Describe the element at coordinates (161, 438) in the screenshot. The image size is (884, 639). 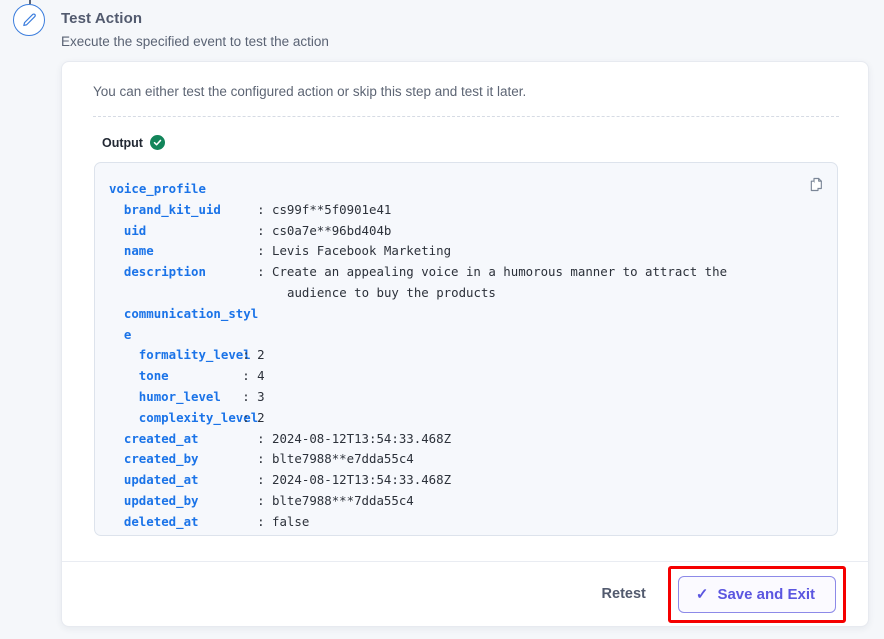
I see `json-key: created_at` at that location.